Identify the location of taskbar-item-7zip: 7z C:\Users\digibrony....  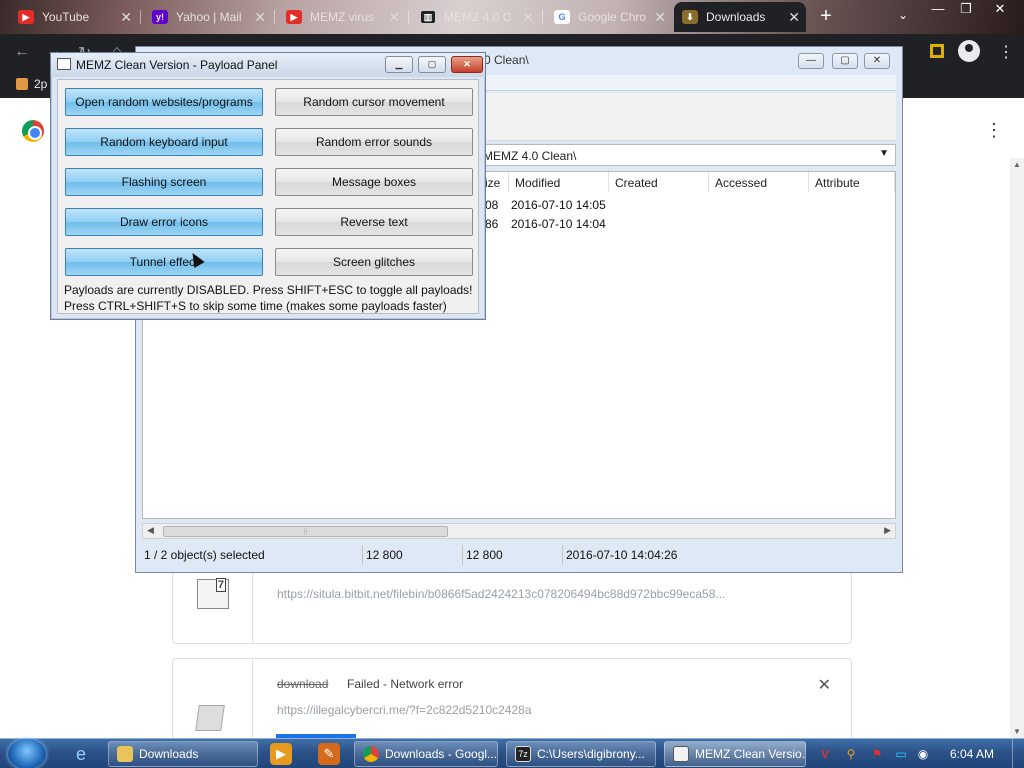
(581, 754).